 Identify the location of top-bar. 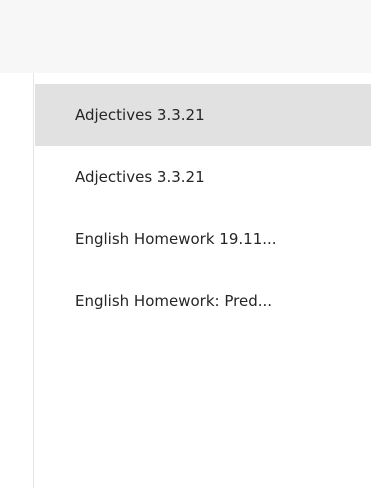
(185, 36).